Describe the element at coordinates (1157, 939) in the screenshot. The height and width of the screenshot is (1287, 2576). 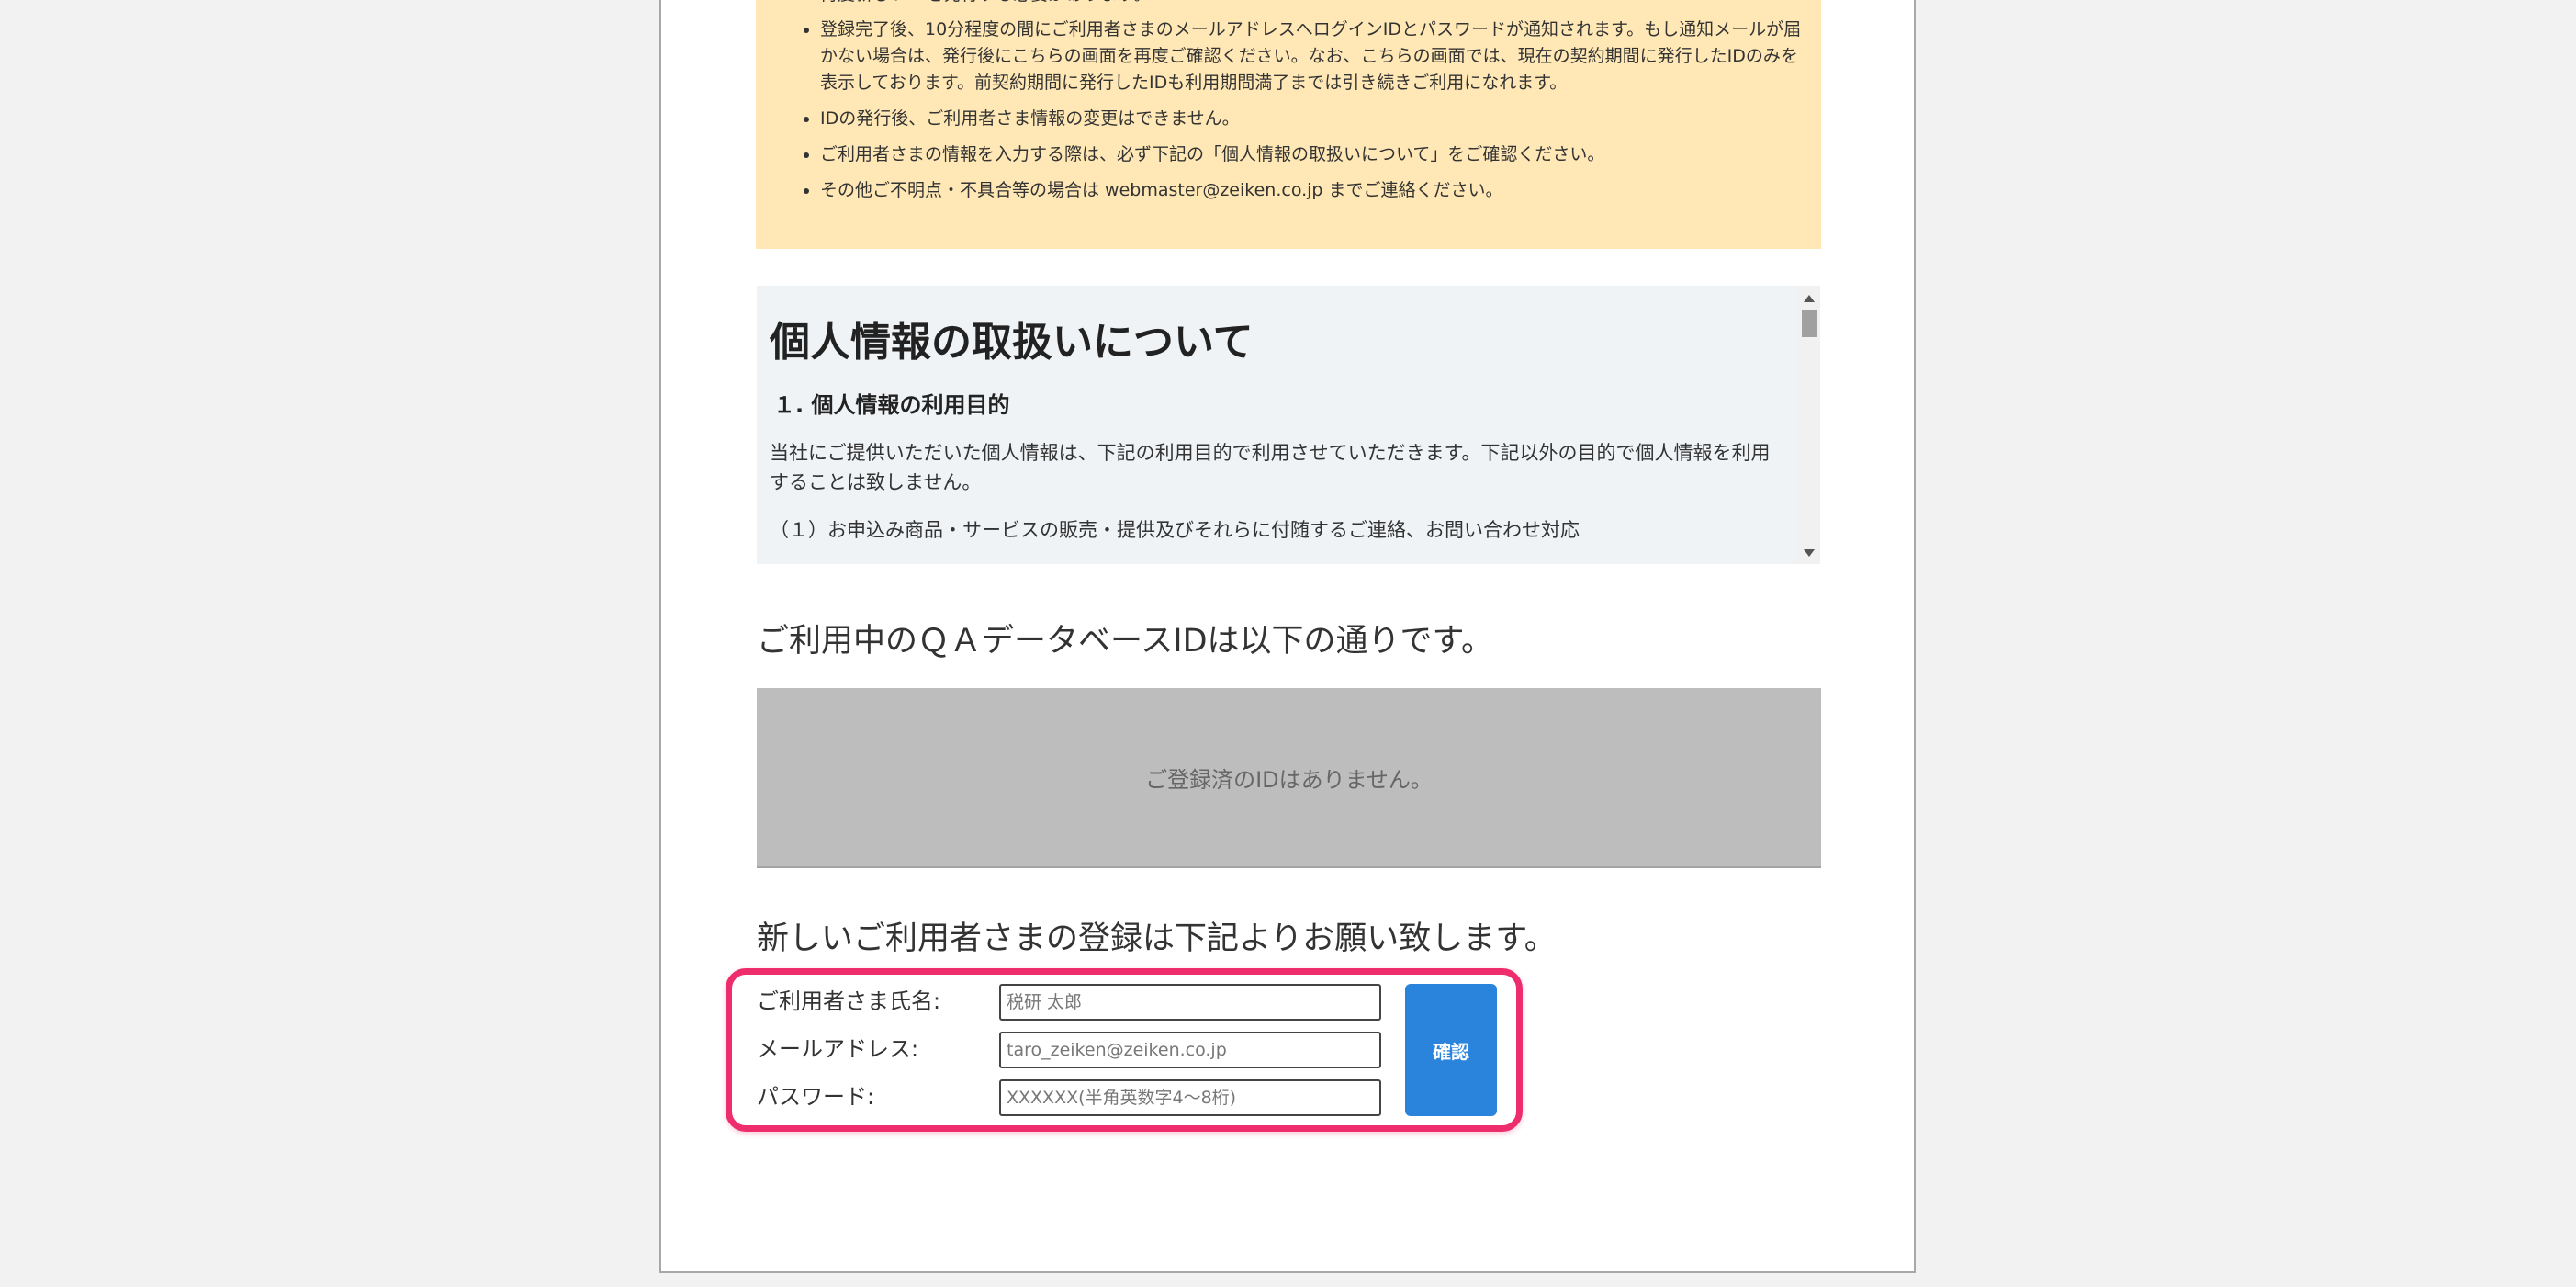
I see `new-user-heading: 新しいご利用者さまの登録は下記よりお願い致します。` at that location.